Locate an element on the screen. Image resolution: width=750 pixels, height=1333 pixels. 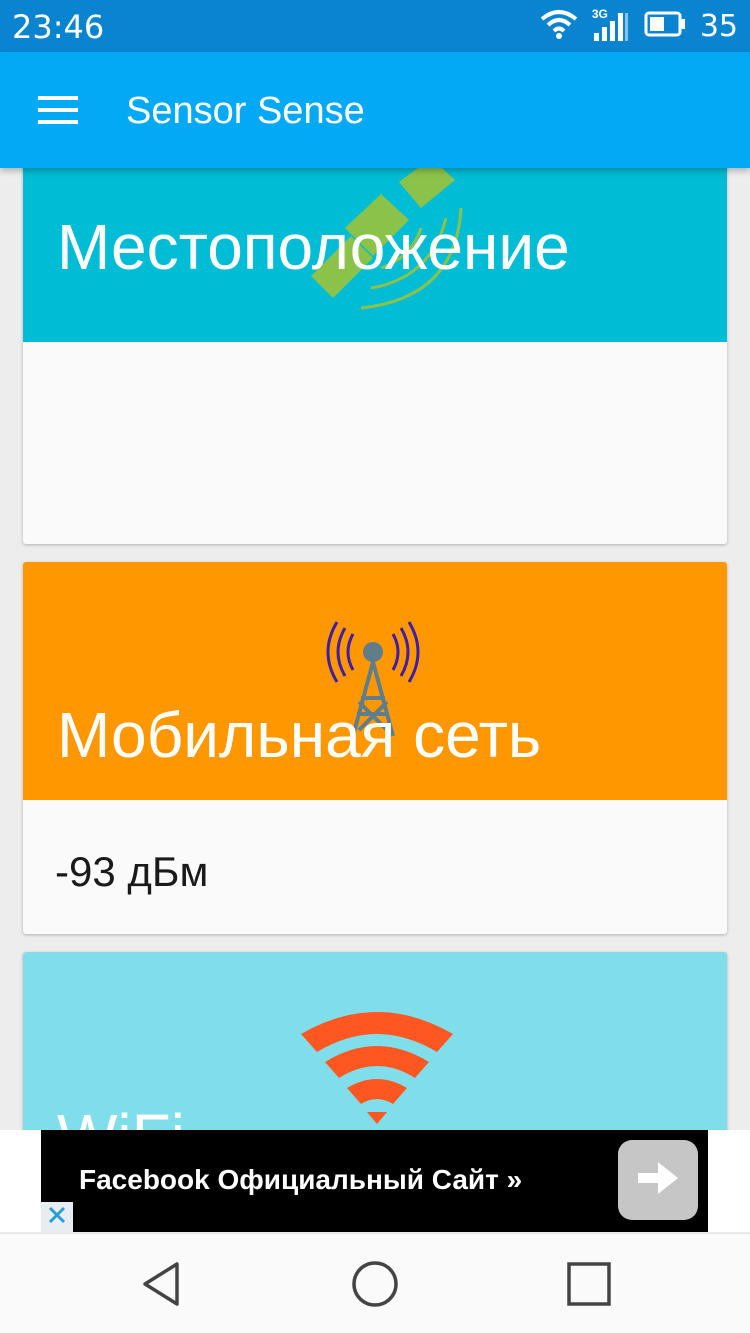
close-icon is located at coordinates (57, 1217).